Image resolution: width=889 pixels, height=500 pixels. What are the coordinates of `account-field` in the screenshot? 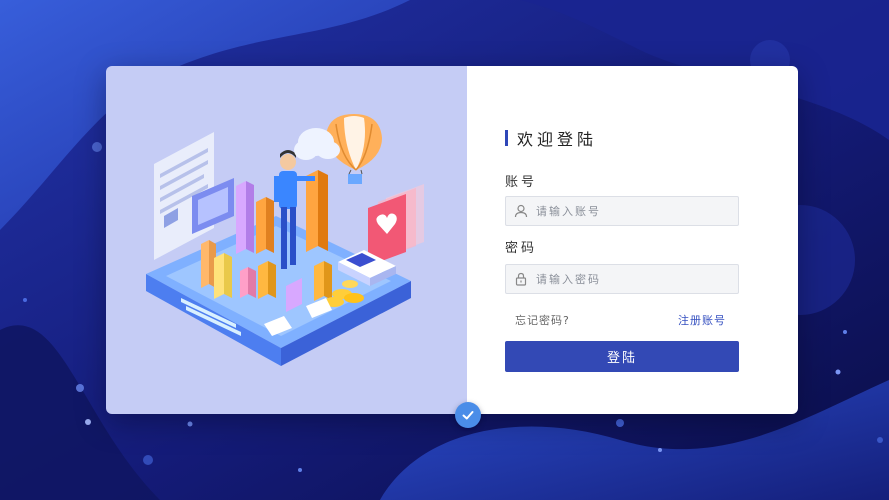 It's located at (622, 211).